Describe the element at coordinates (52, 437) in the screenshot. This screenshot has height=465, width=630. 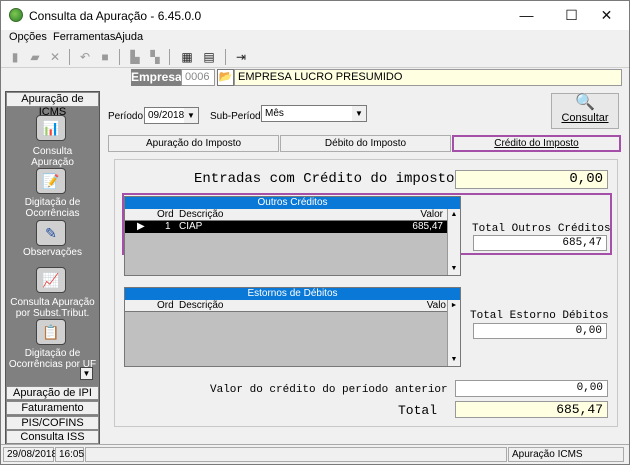
I see `sidebar-category-consulta-iss: Consulta ISS` at that location.